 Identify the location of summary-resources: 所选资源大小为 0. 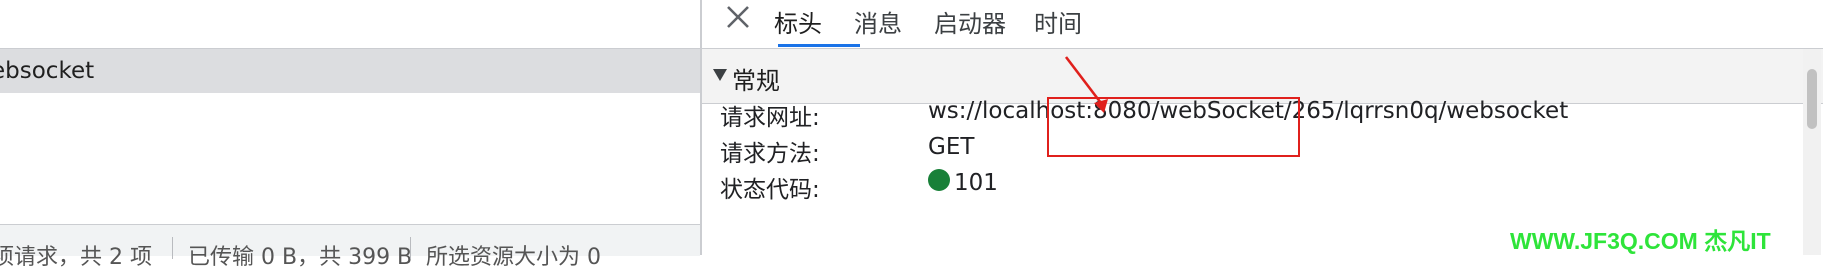
(513, 257).